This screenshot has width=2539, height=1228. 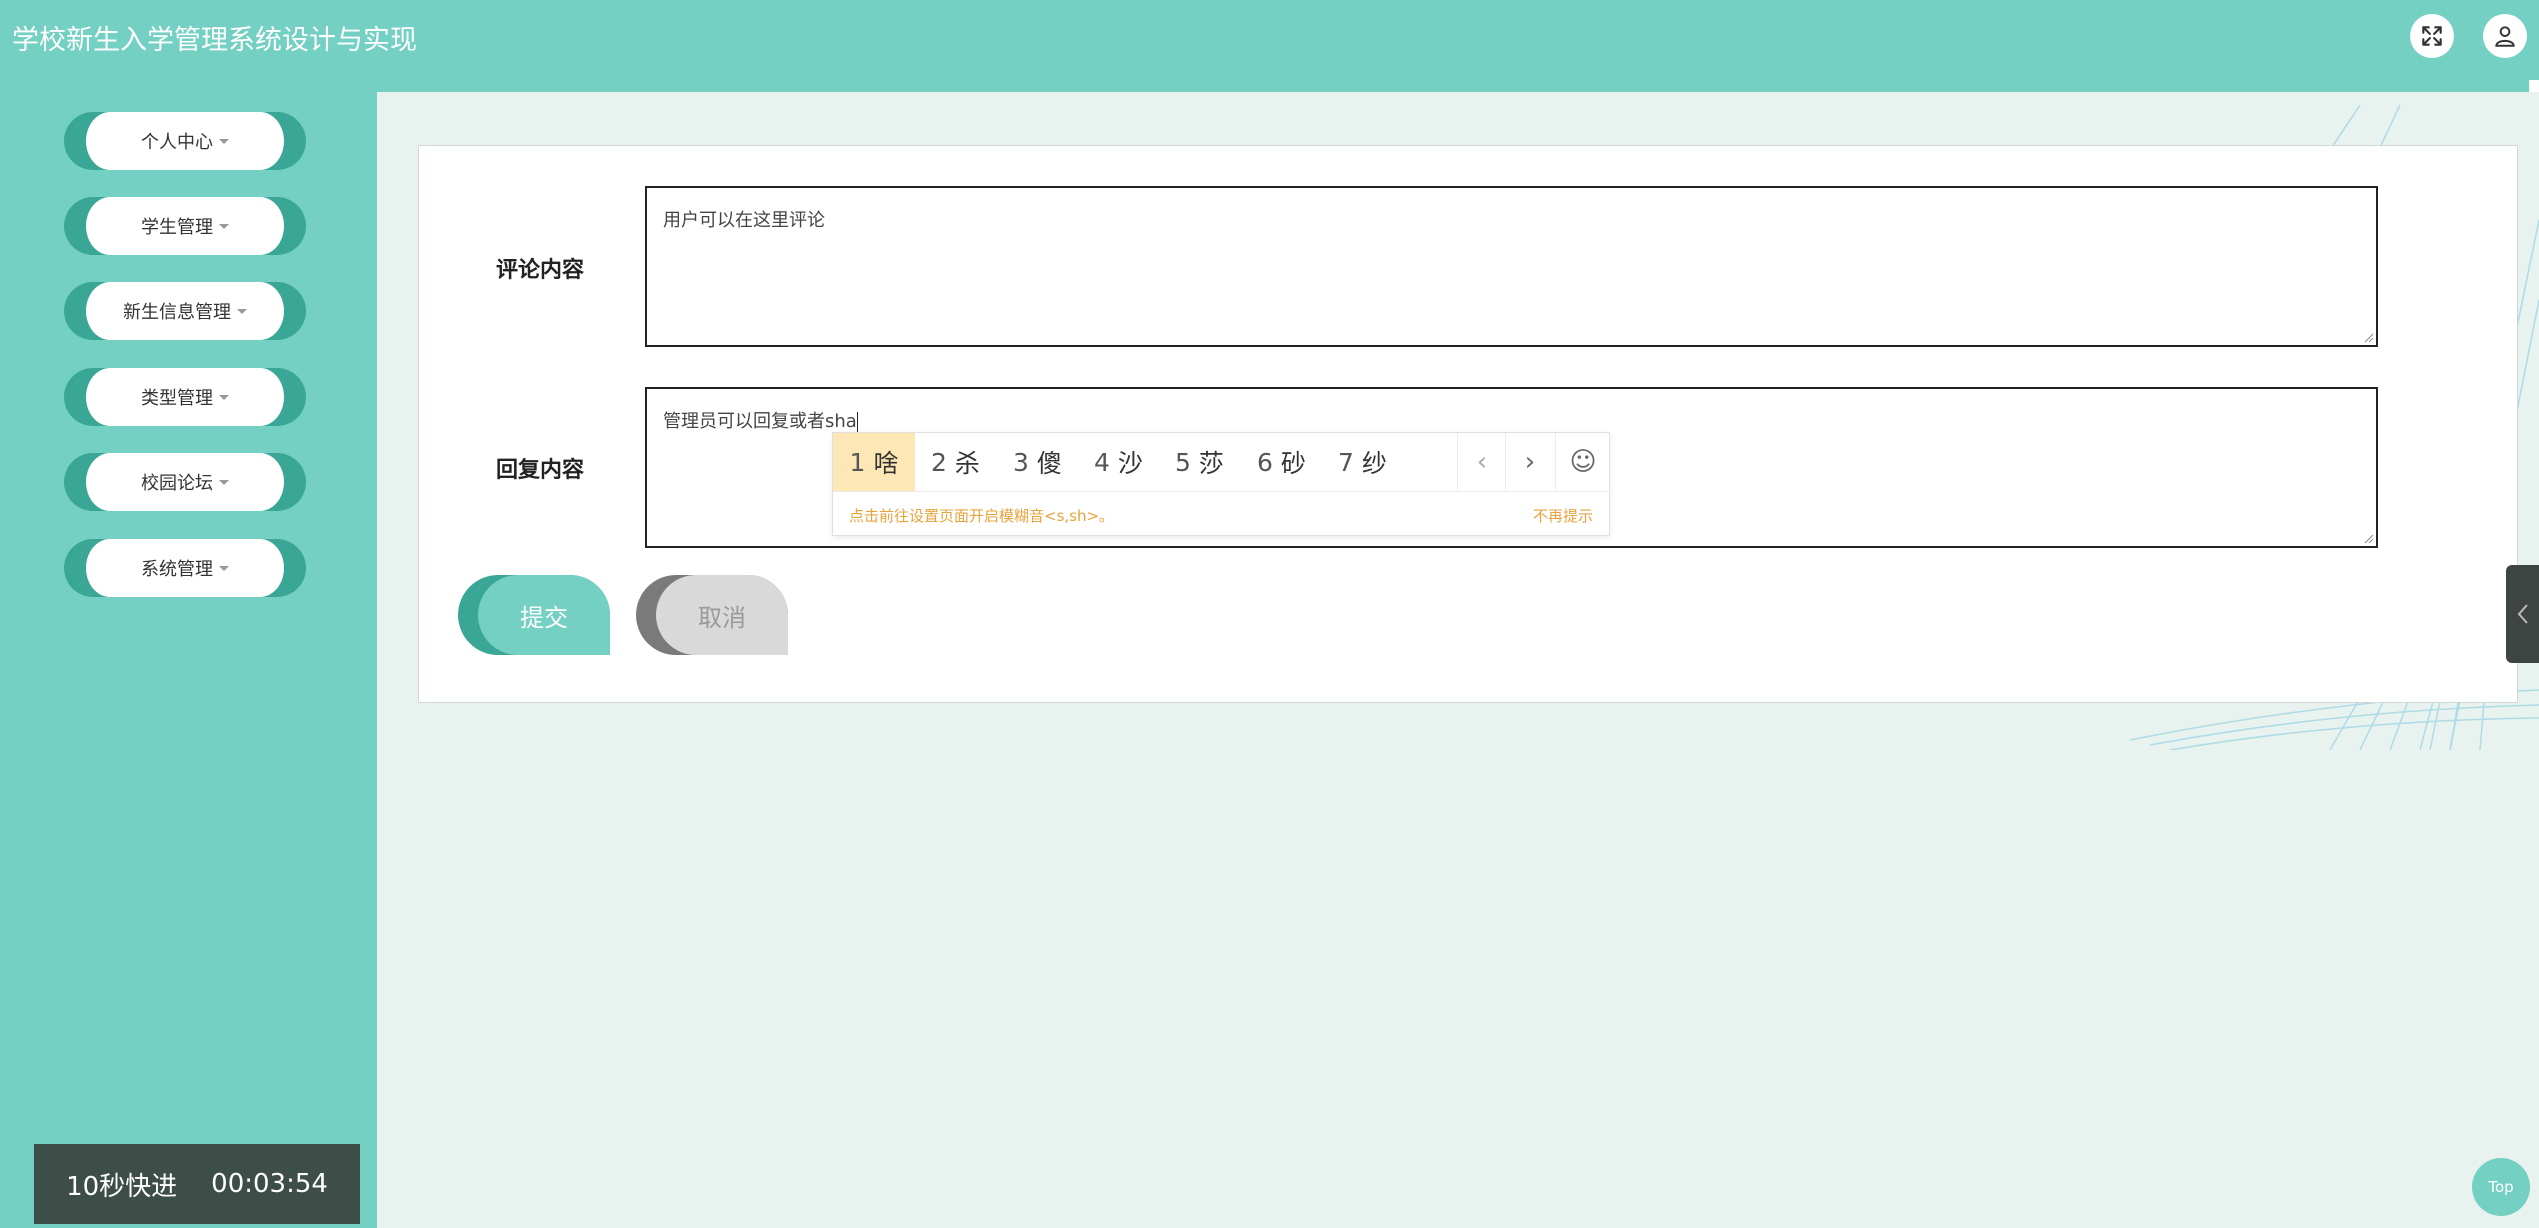 I want to click on sidebar-item-label: 系统管理, so click(x=177, y=569).